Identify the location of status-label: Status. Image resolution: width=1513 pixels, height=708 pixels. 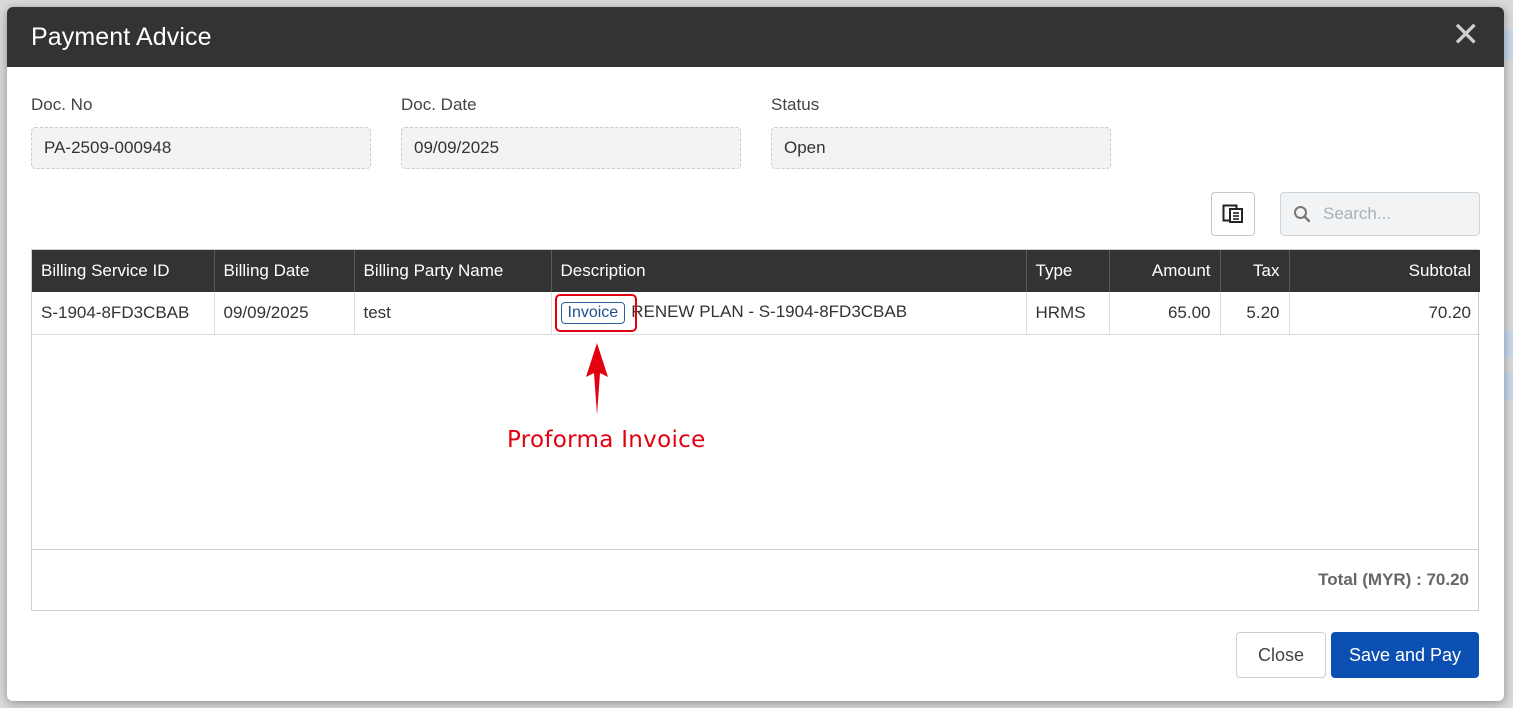
(795, 104).